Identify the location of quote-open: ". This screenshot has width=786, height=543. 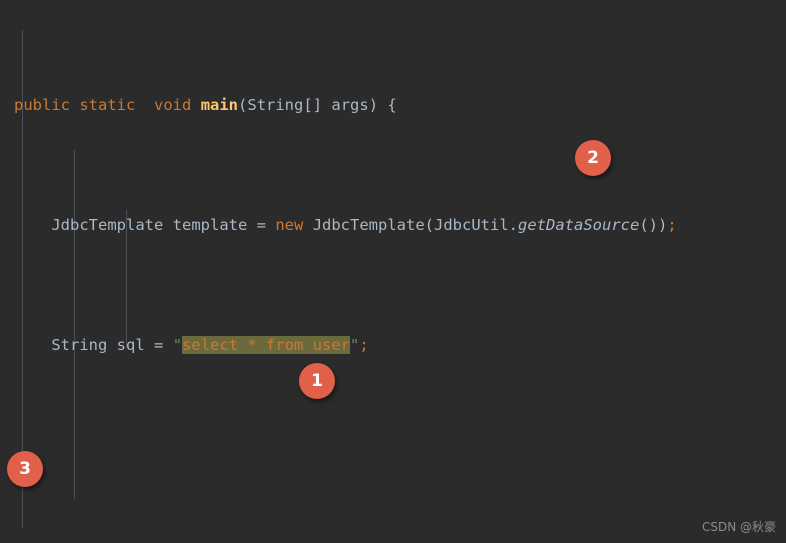
(177, 345).